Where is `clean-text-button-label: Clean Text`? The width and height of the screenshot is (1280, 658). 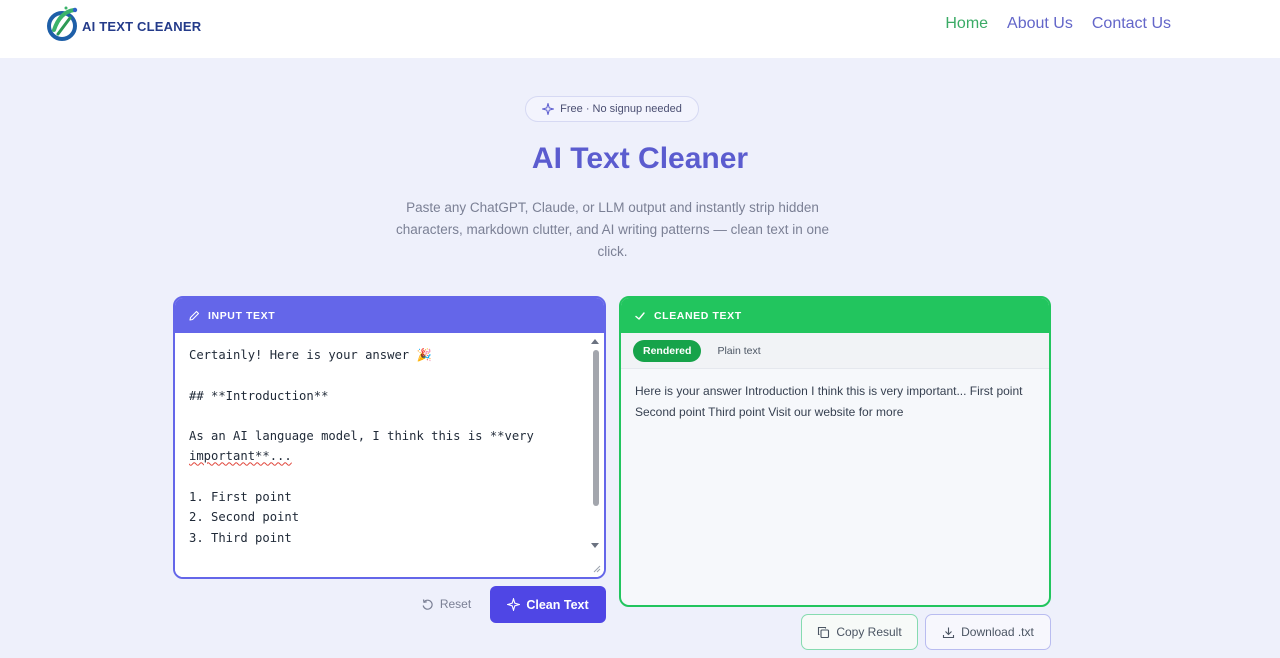
clean-text-button-label: Clean Text is located at coordinates (557, 604).